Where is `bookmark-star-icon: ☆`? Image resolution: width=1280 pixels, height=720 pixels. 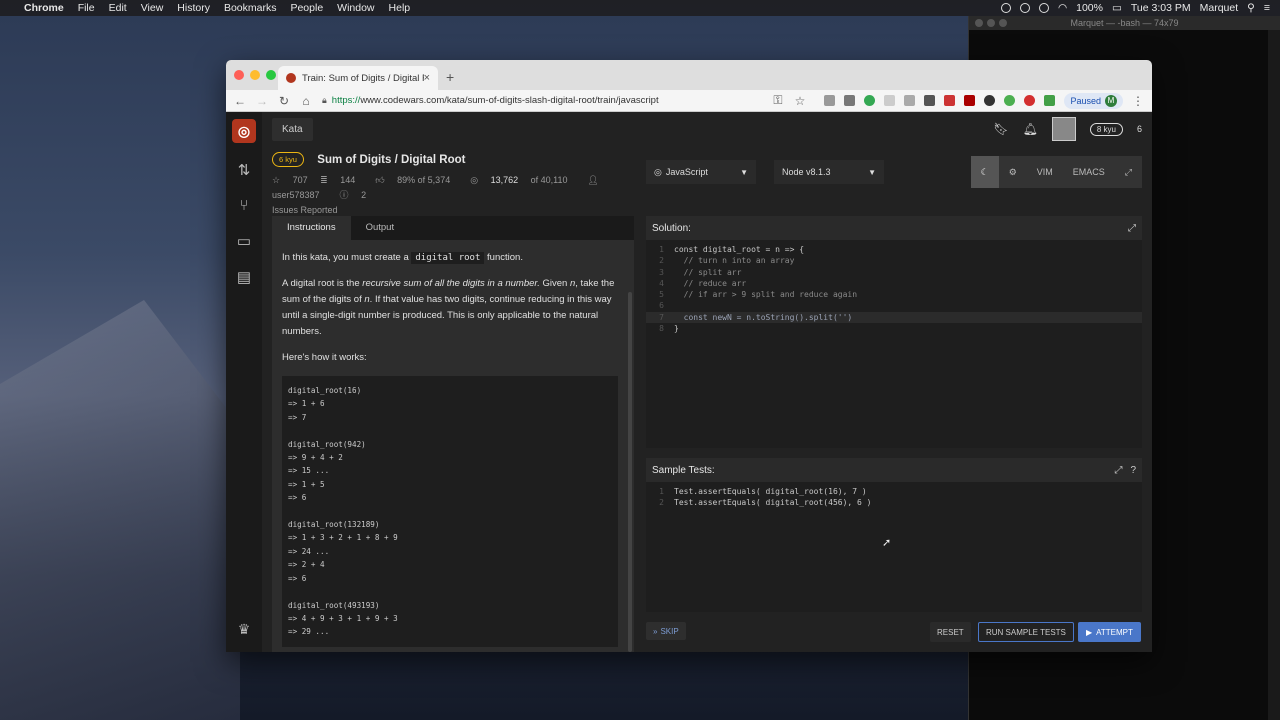
bookmark-star-icon: ☆ is located at coordinates (800, 101).